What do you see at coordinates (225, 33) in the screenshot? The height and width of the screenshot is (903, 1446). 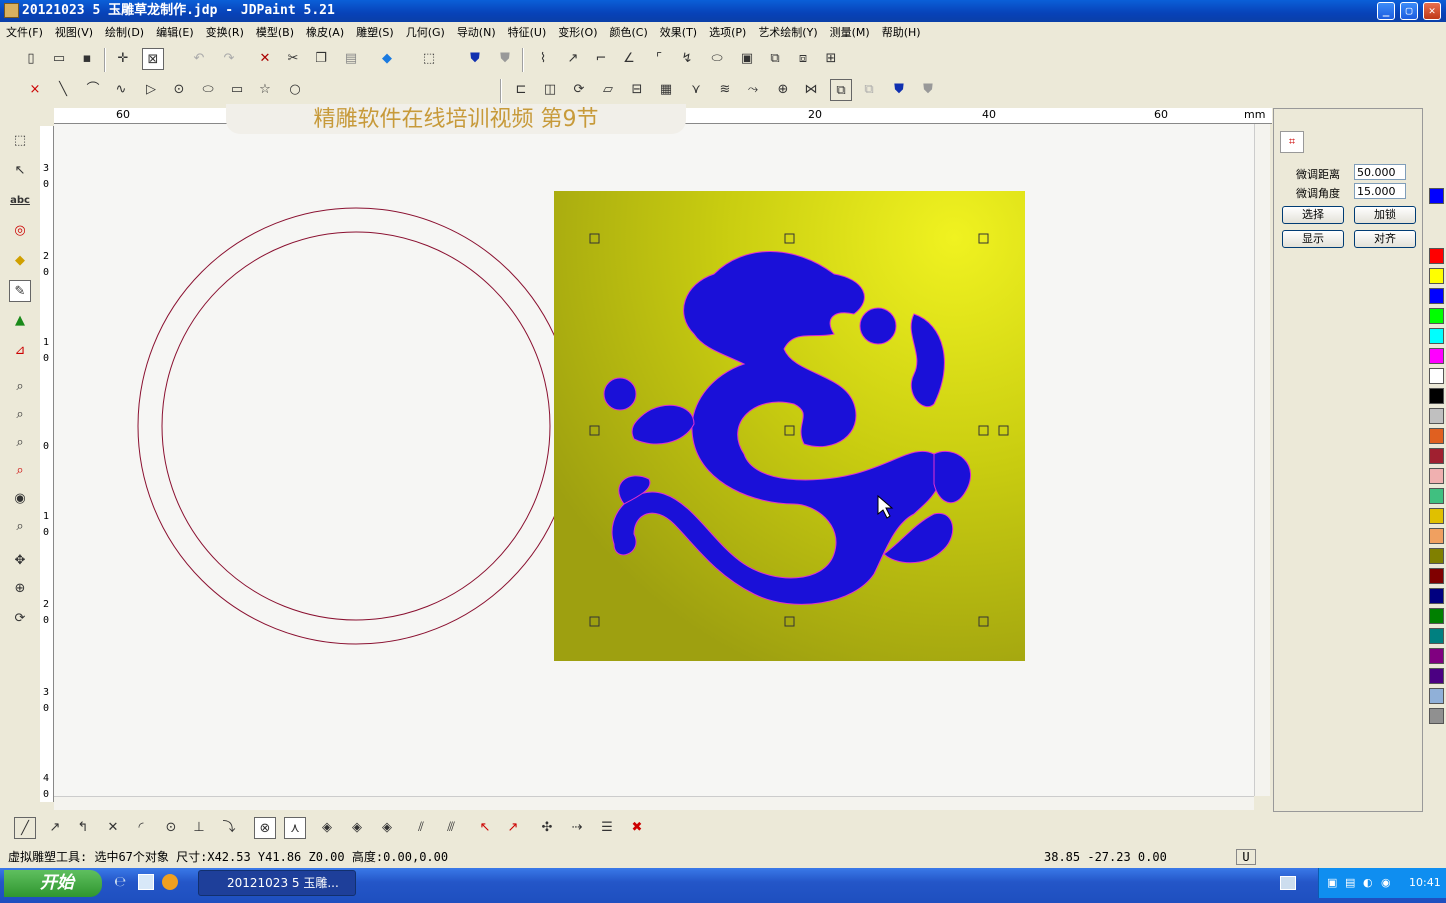 I see `menu-transform: 变换(R)` at bounding box center [225, 33].